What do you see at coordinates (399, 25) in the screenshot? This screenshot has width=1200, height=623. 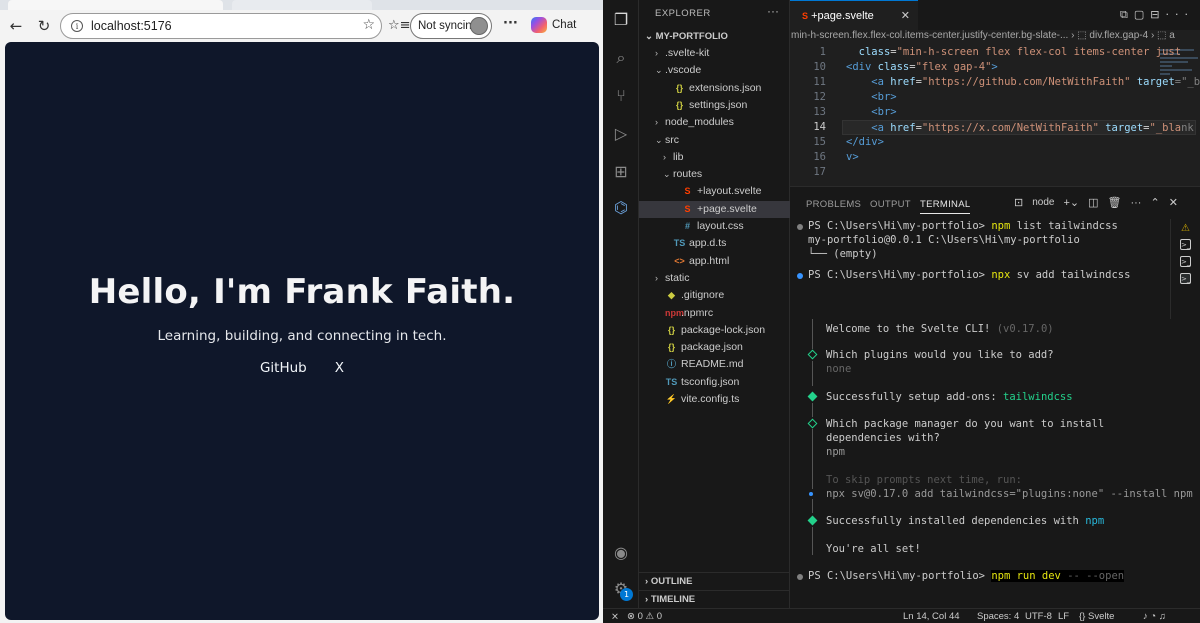 I see `favorites-icon: ☆≡` at bounding box center [399, 25].